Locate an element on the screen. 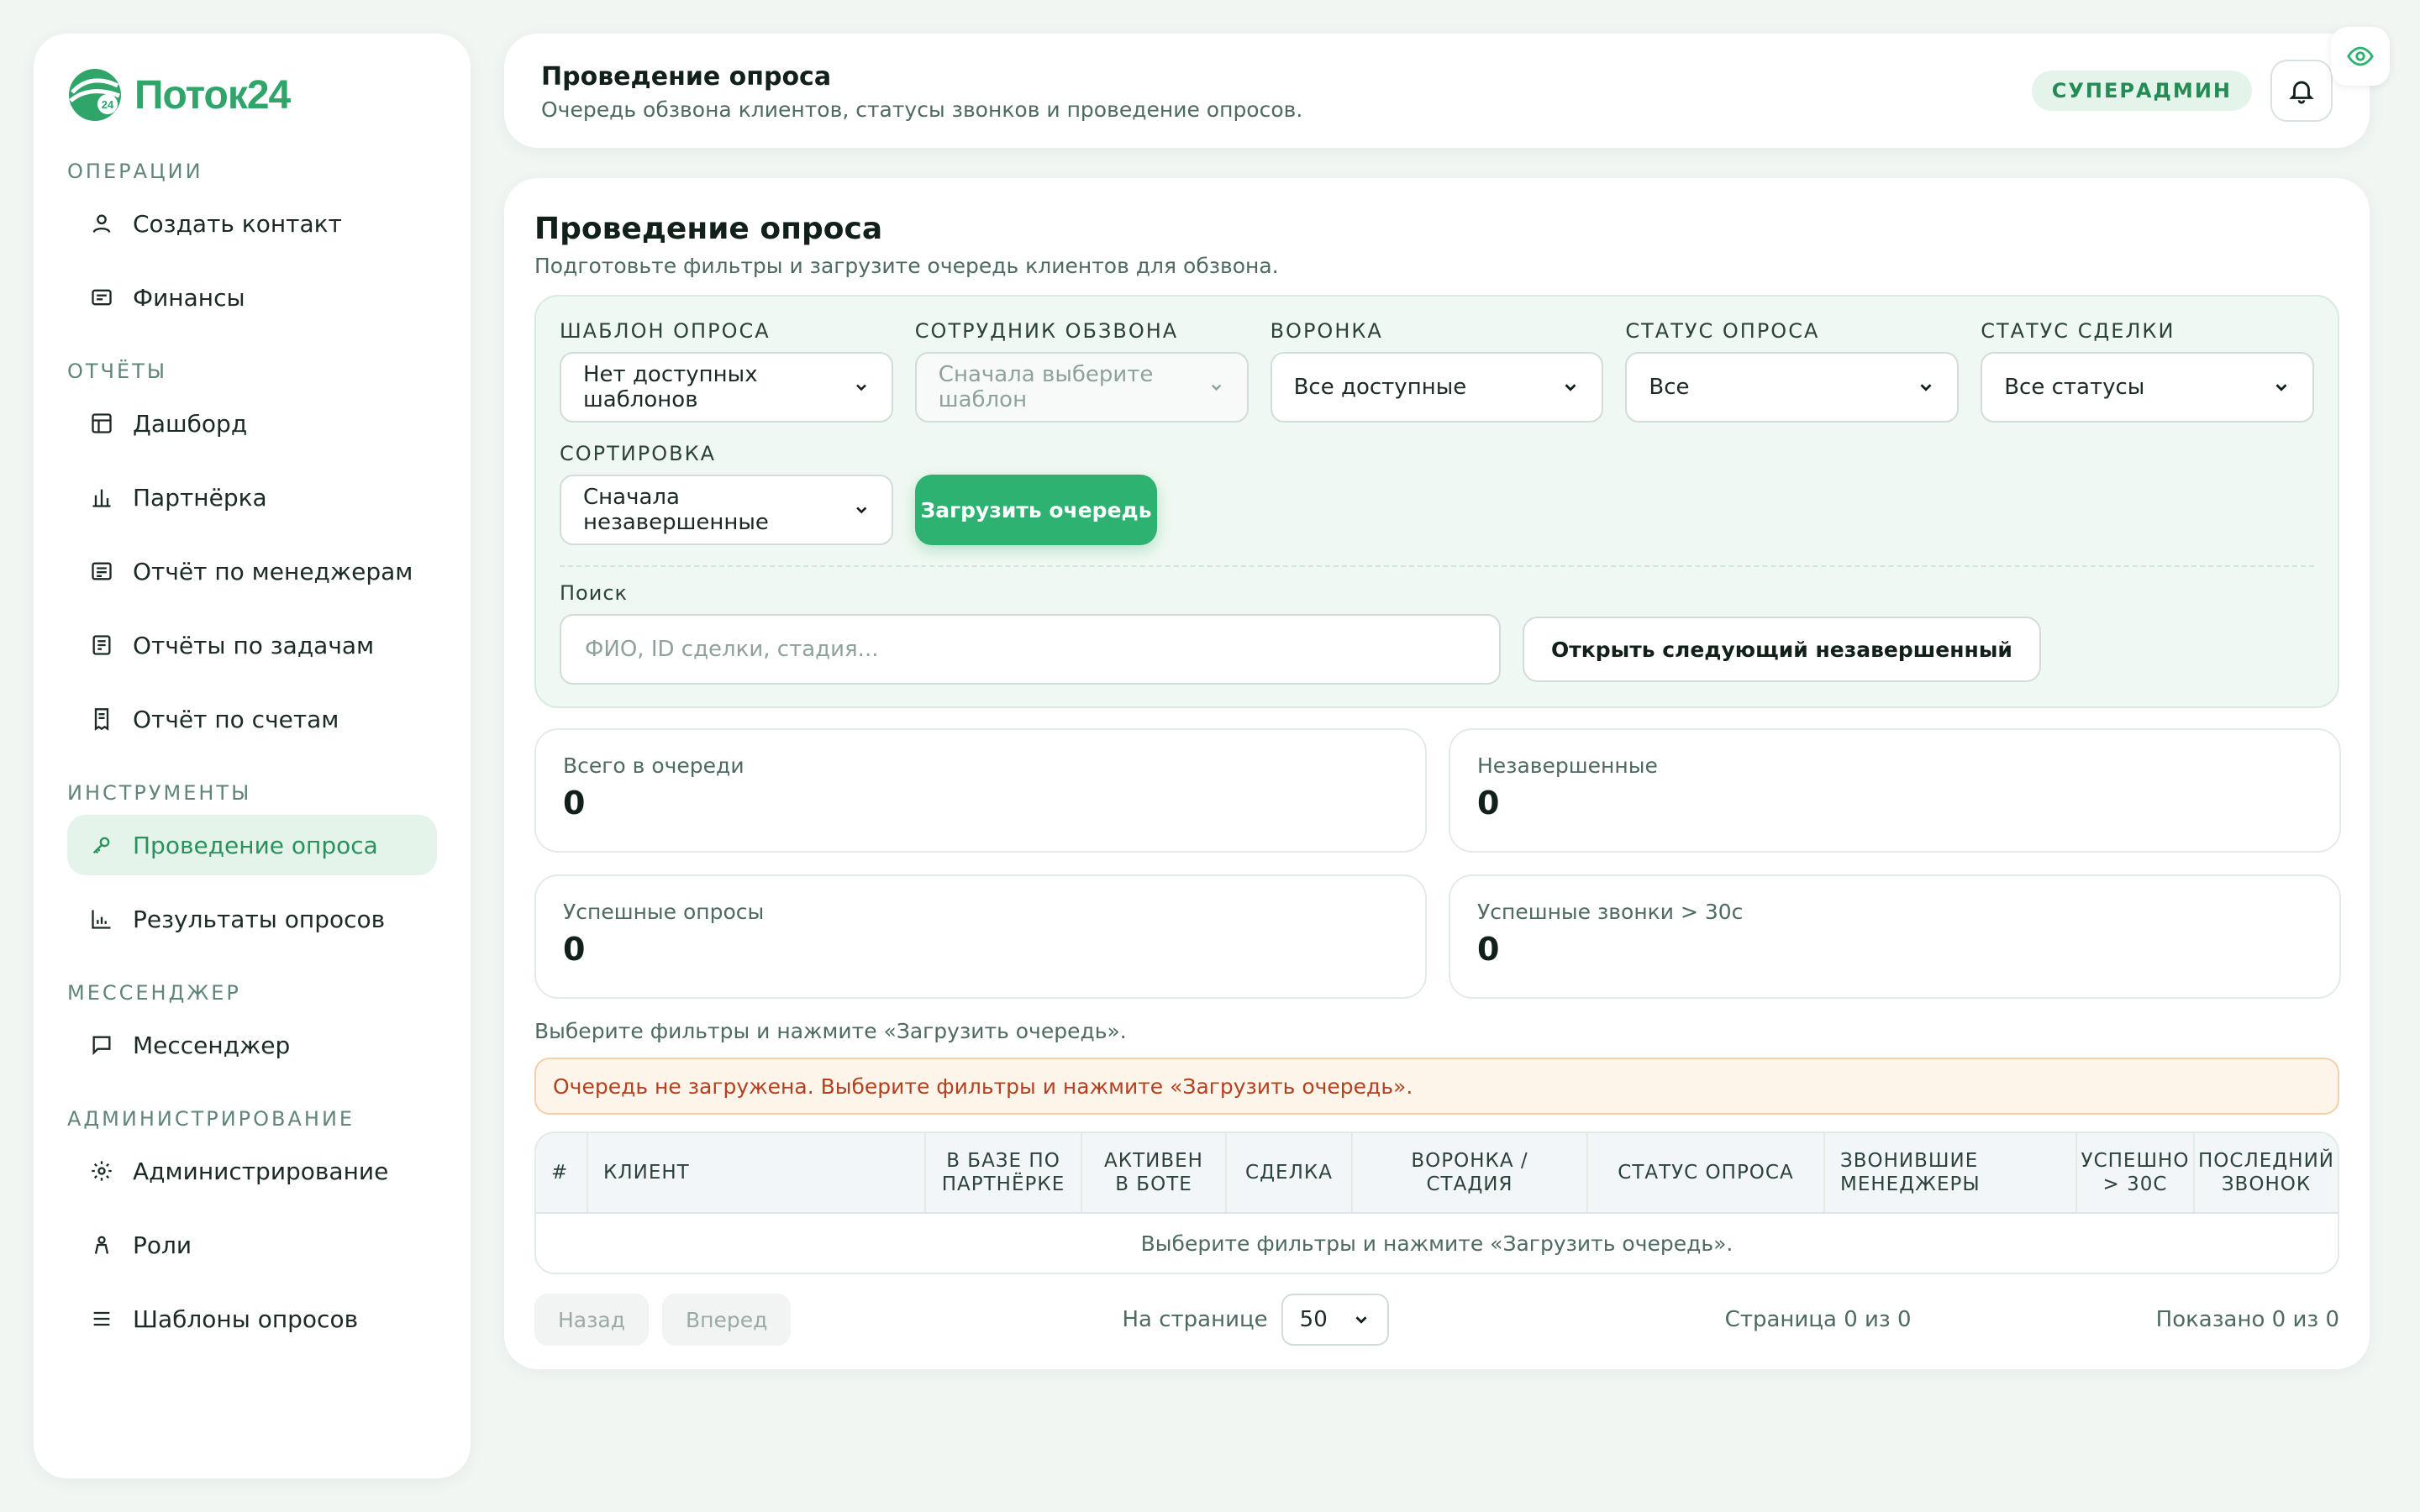 The image size is (2420, 1512). sort-select: Сначала незавершенные is located at coordinates (726, 510).